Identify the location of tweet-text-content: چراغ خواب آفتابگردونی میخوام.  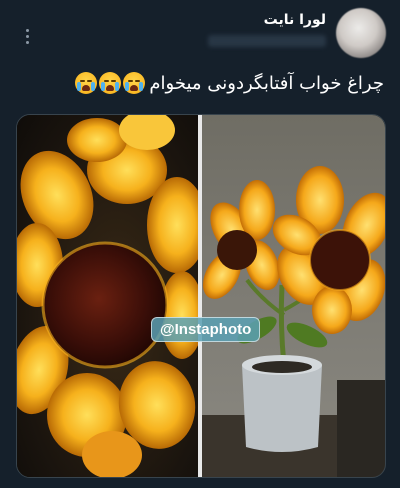
(266, 83).